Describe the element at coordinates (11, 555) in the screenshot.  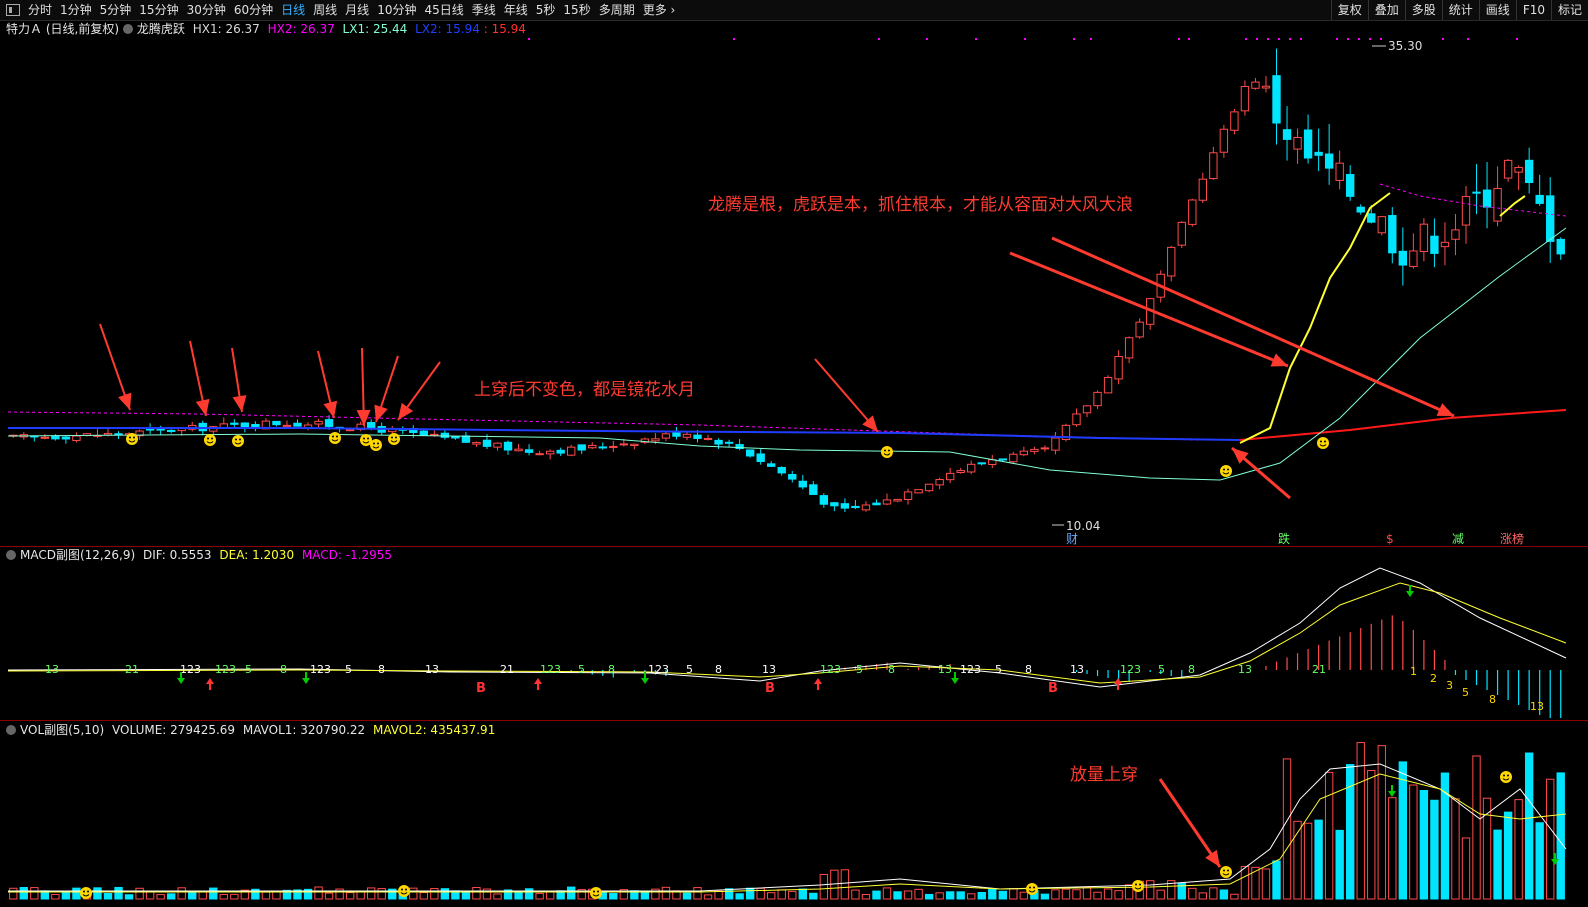
I see `macd-settings-icon` at that location.